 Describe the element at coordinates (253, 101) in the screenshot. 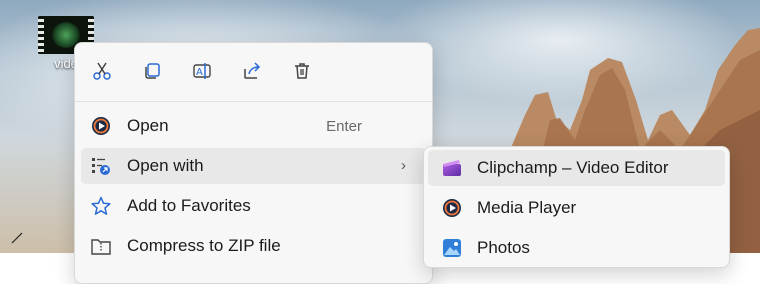

I see `toolbar-divider` at that location.